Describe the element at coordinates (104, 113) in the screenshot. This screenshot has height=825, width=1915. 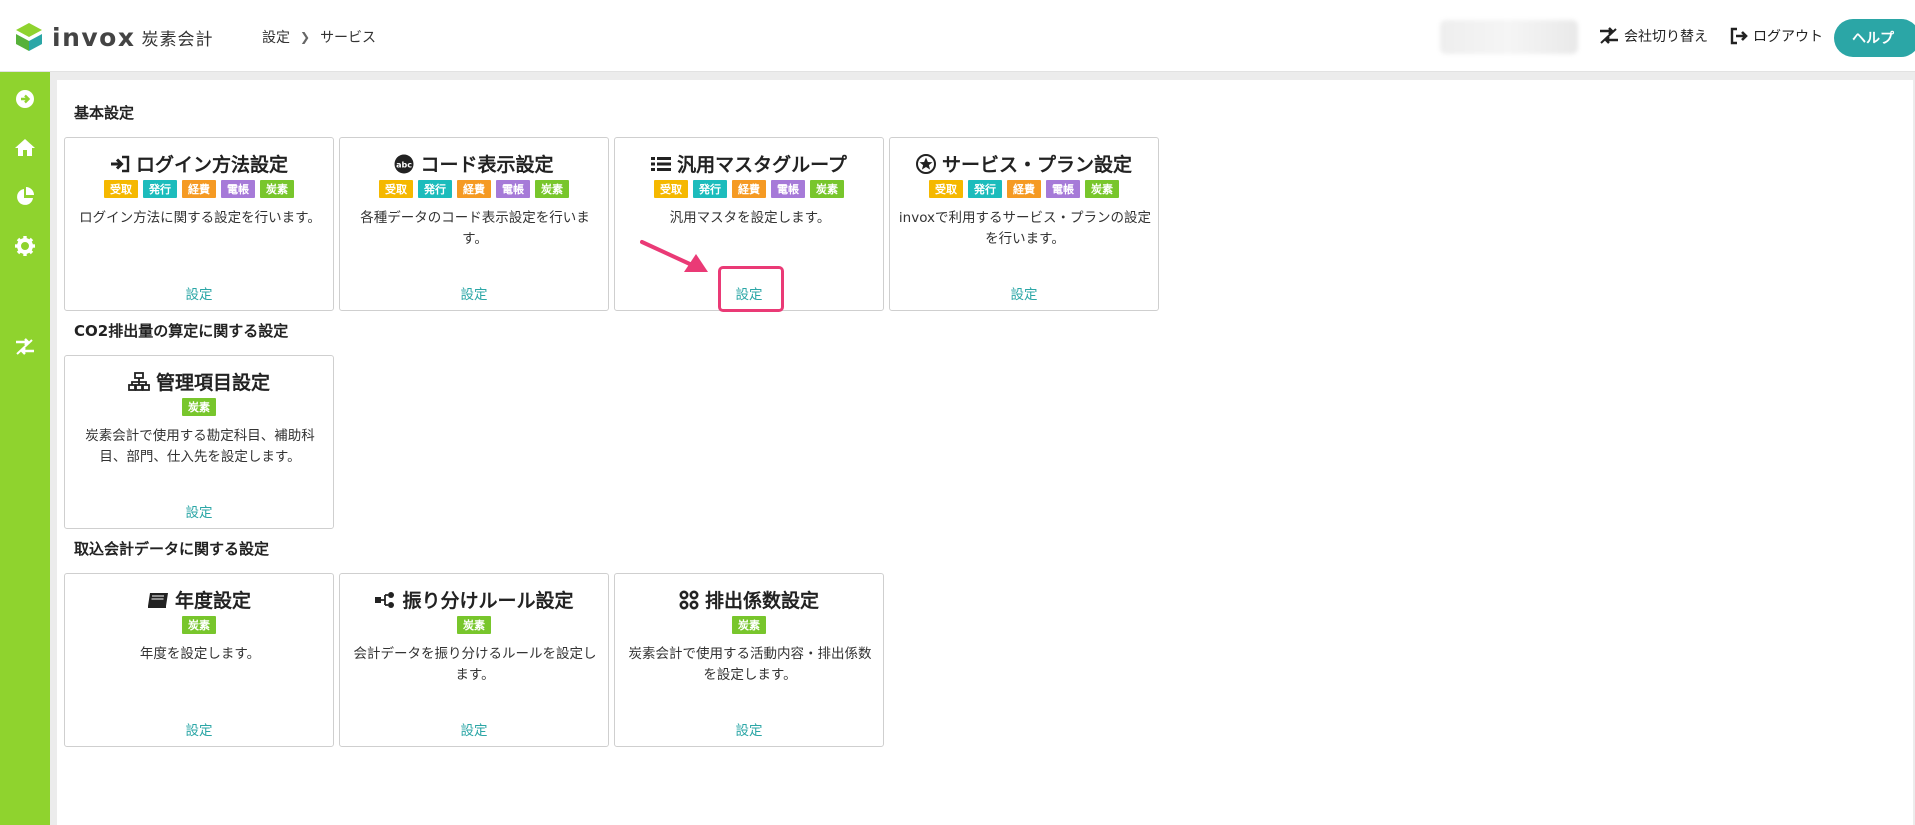
I see `section-title-basic: 基本設定` at that location.